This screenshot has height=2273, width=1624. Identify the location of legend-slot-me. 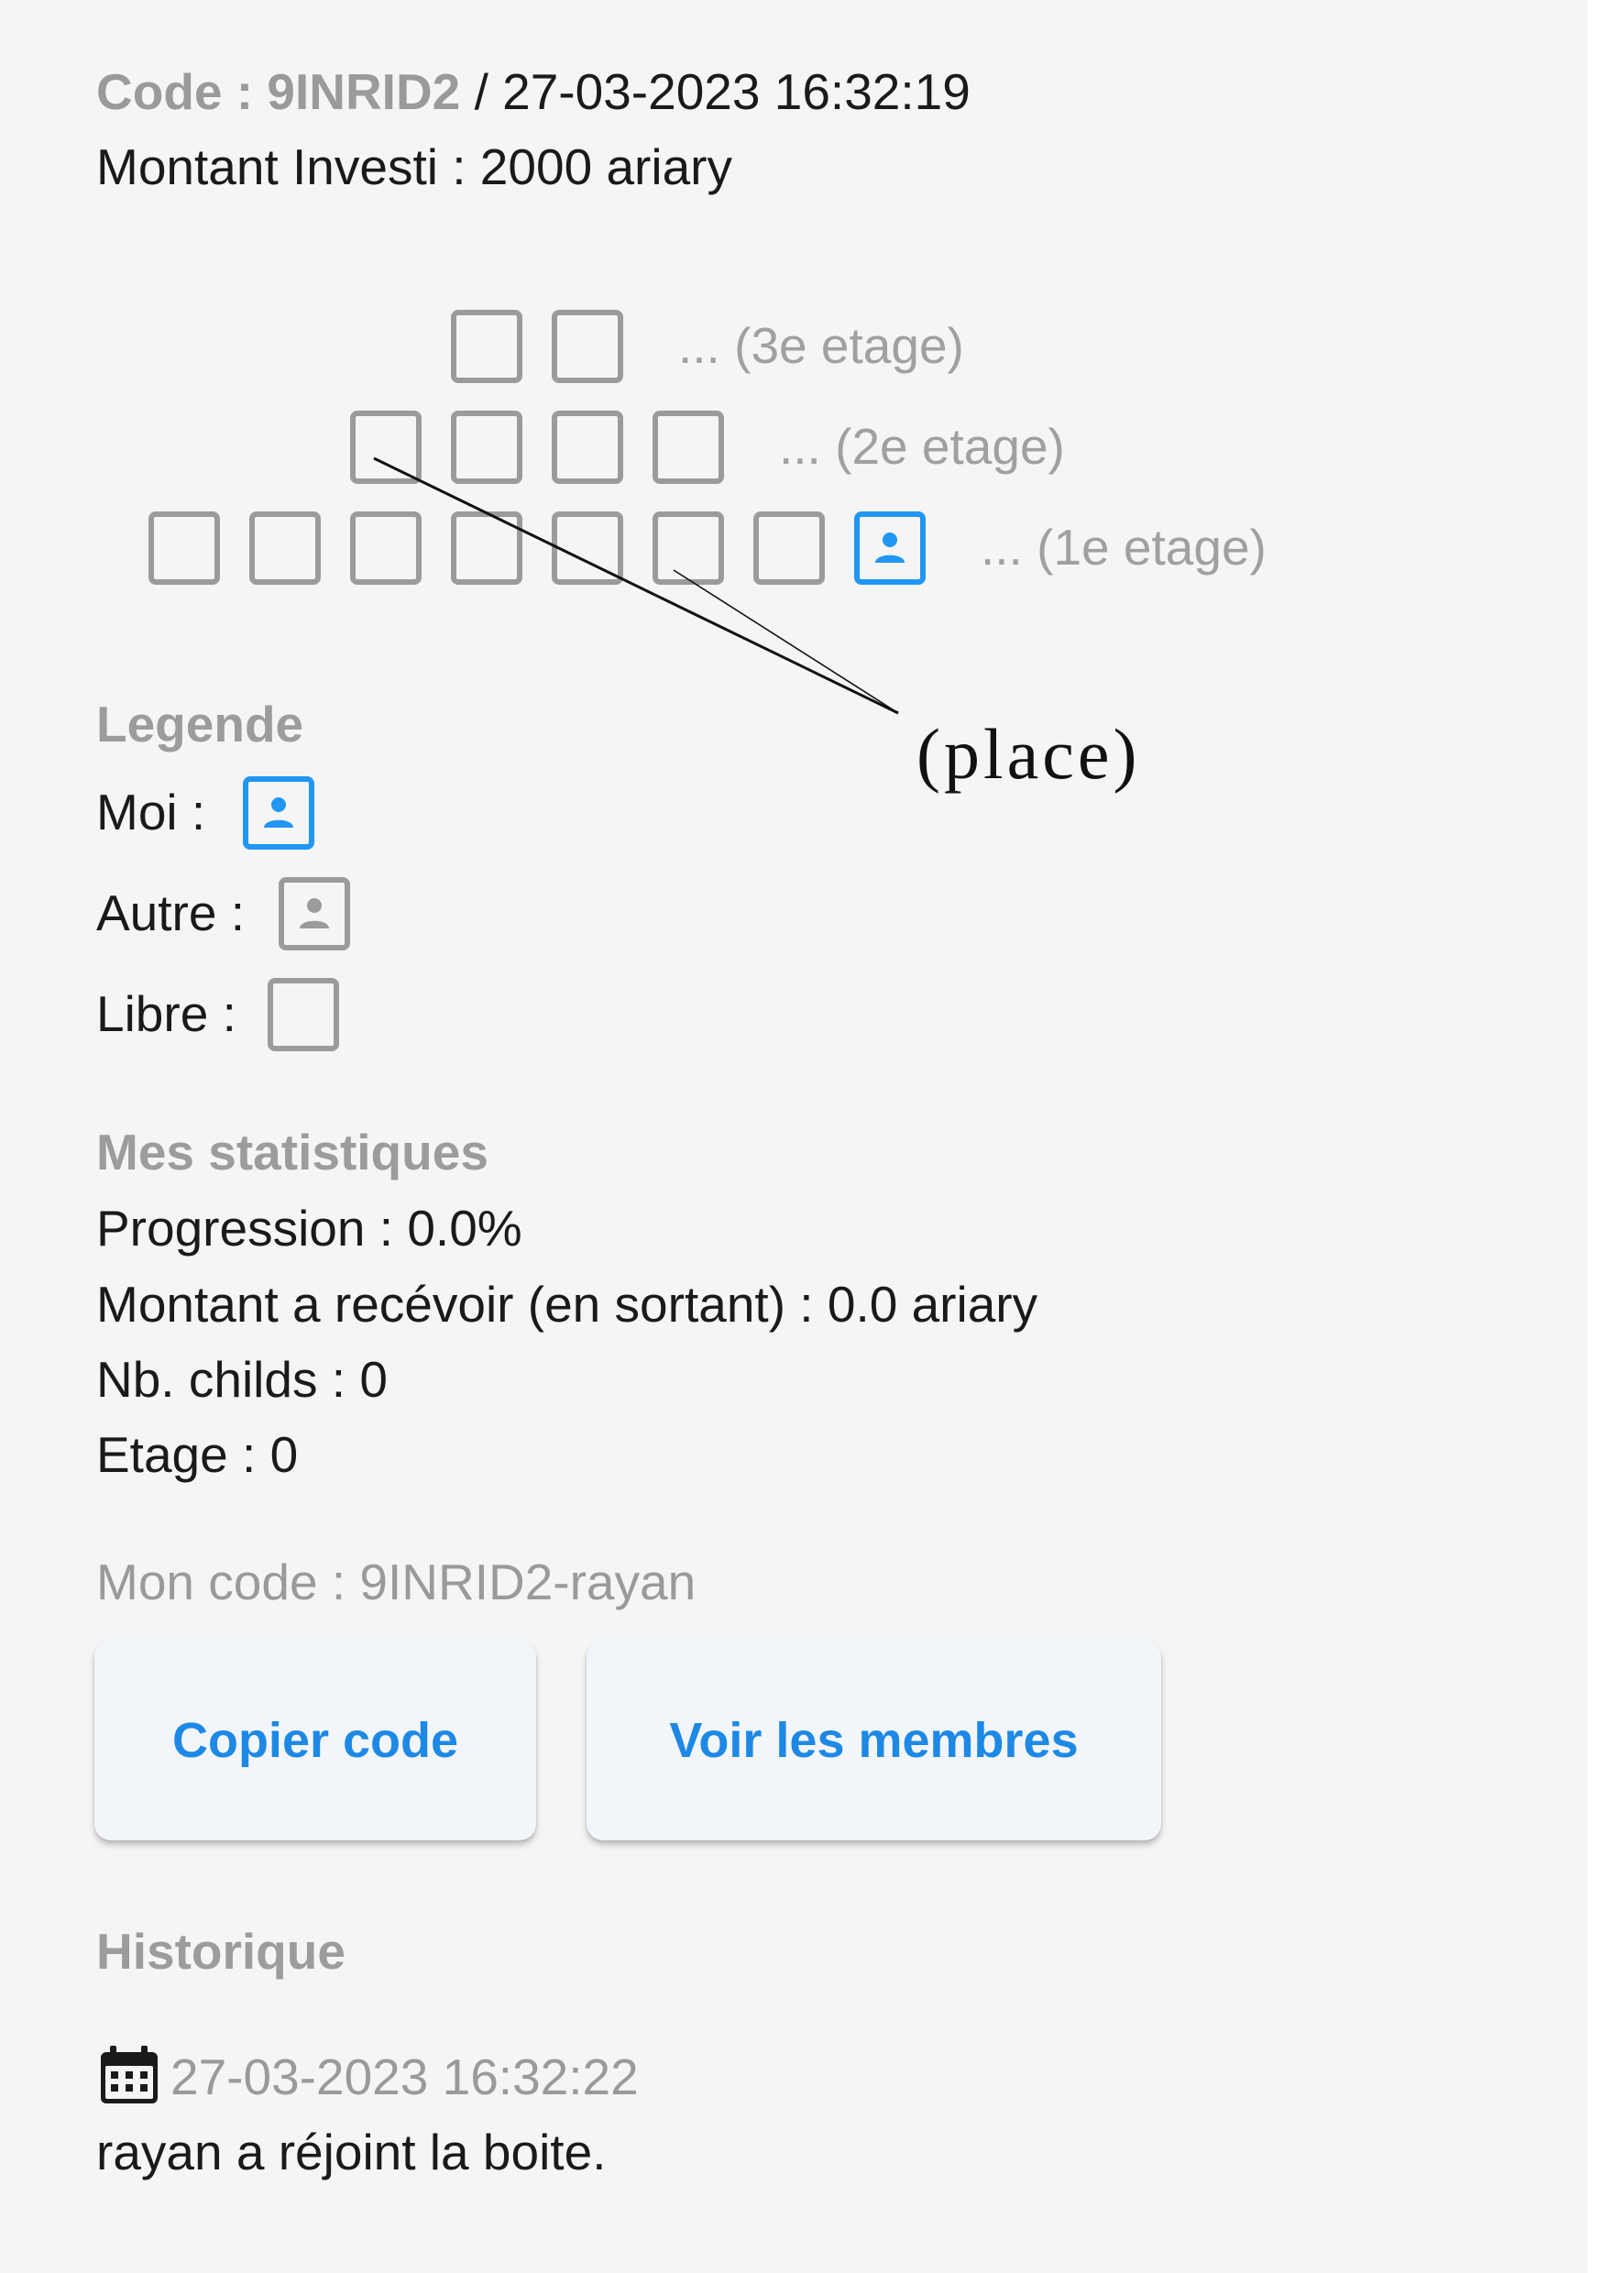
(278, 813).